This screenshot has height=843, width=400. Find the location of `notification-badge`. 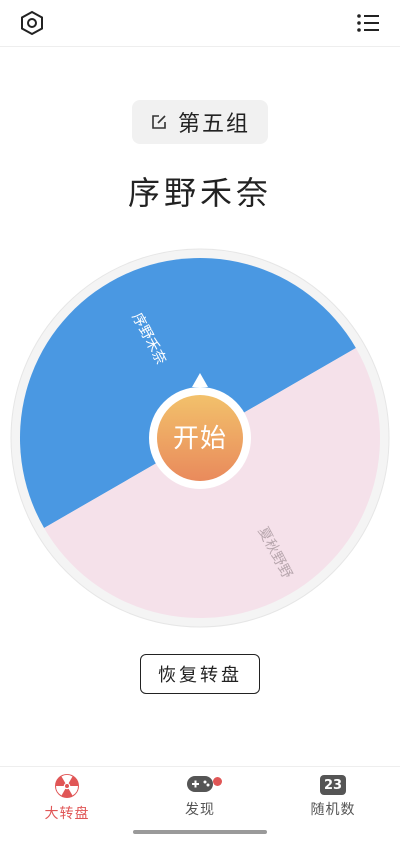

notification-badge is located at coordinates (217, 781).